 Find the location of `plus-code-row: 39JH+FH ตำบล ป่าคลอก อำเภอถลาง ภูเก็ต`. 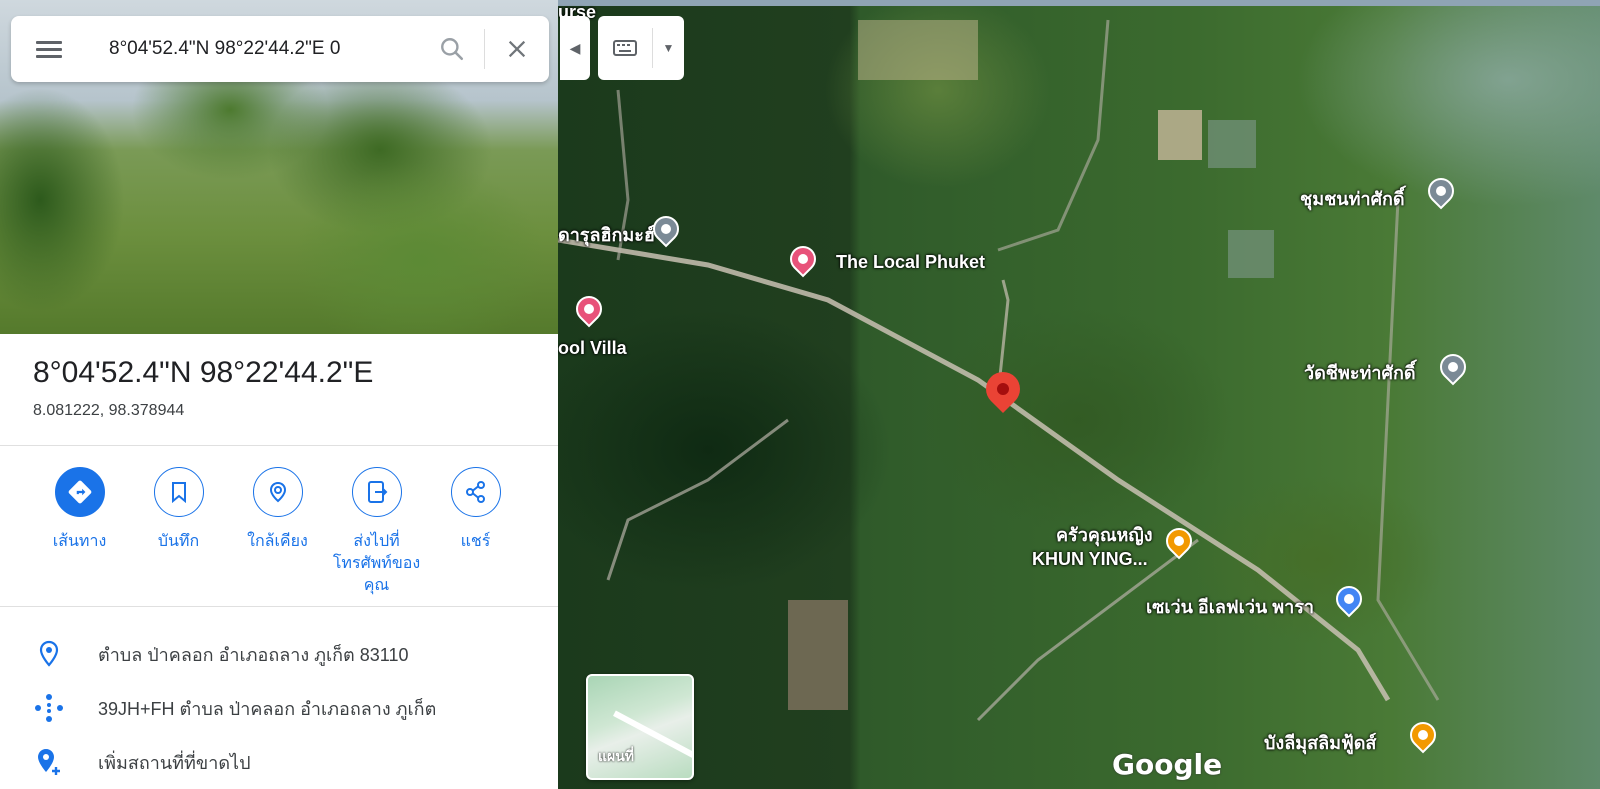

plus-code-row: 39JH+FH ตำบล ป่าคลอก อำเภอถลาง ภูเก็ต is located at coordinates (279, 708).